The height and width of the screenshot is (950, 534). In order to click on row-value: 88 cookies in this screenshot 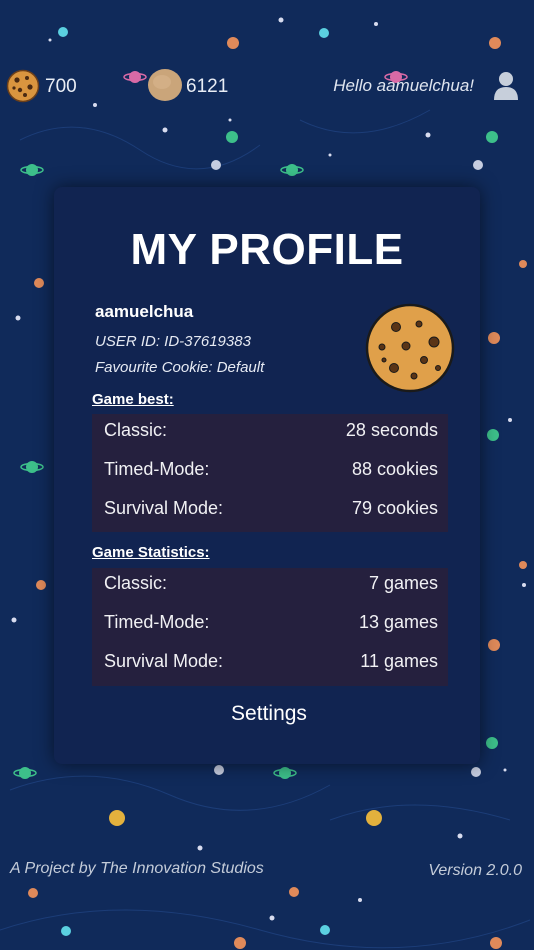, I will do `click(394, 469)`.